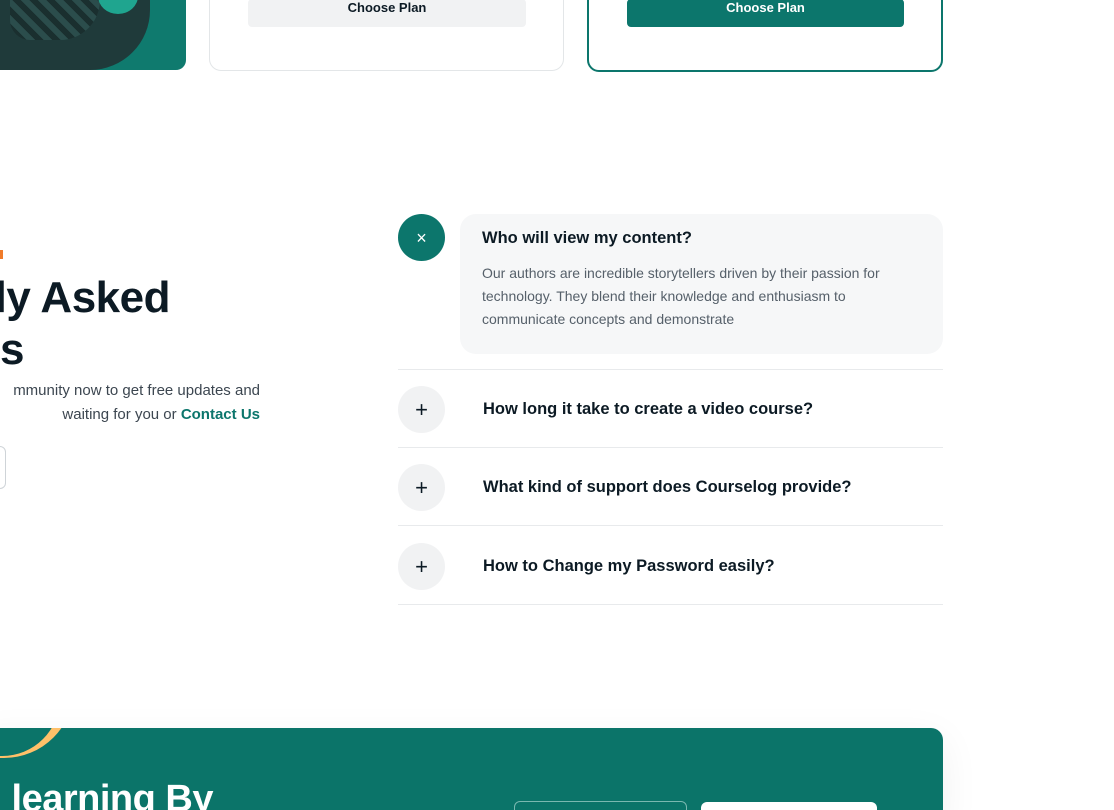  I want to click on cta-primary-button, so click(789, 806).